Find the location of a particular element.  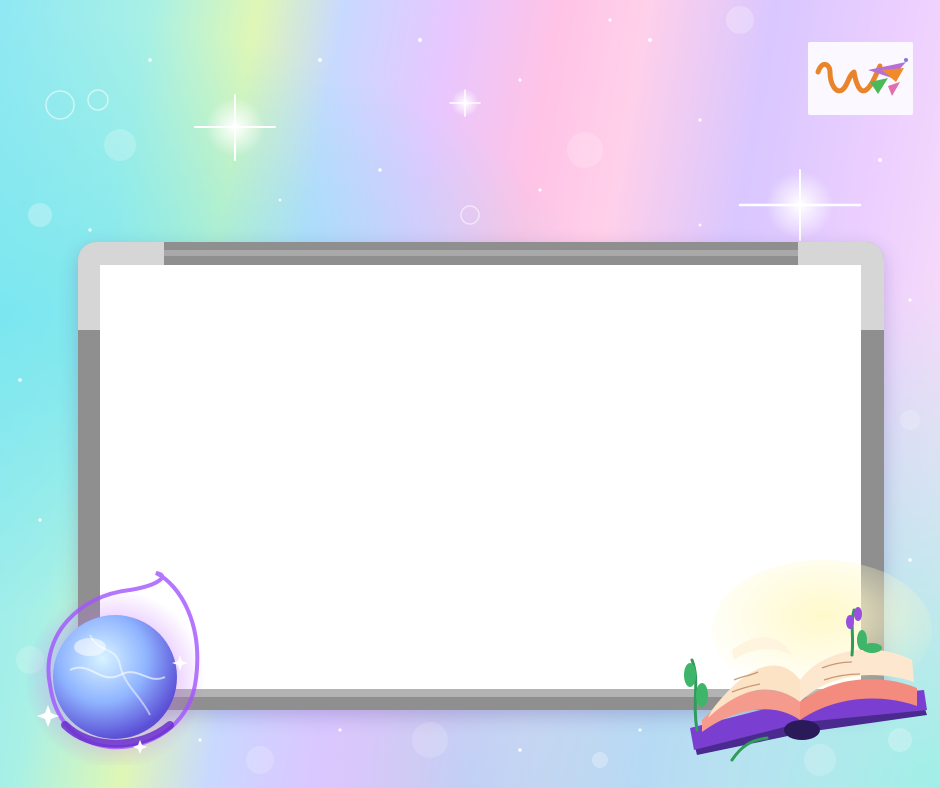

open-magic-book-icon is located at coordinates (808, 661).